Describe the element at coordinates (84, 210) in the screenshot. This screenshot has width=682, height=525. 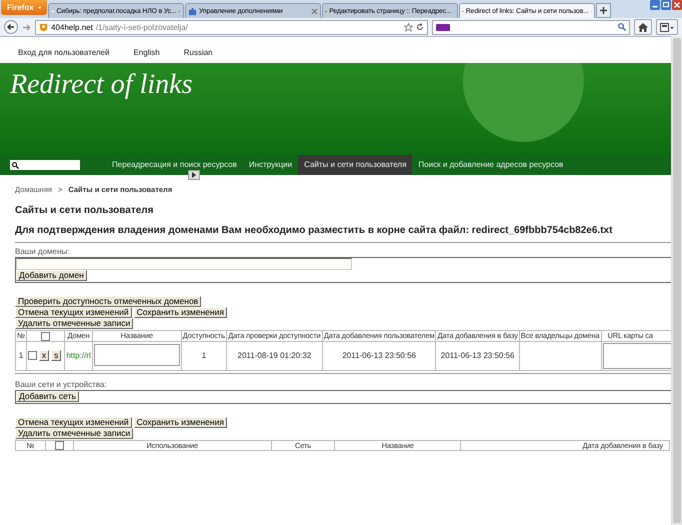
I see `page-heading: Сайты и сети пользователя` at that location.